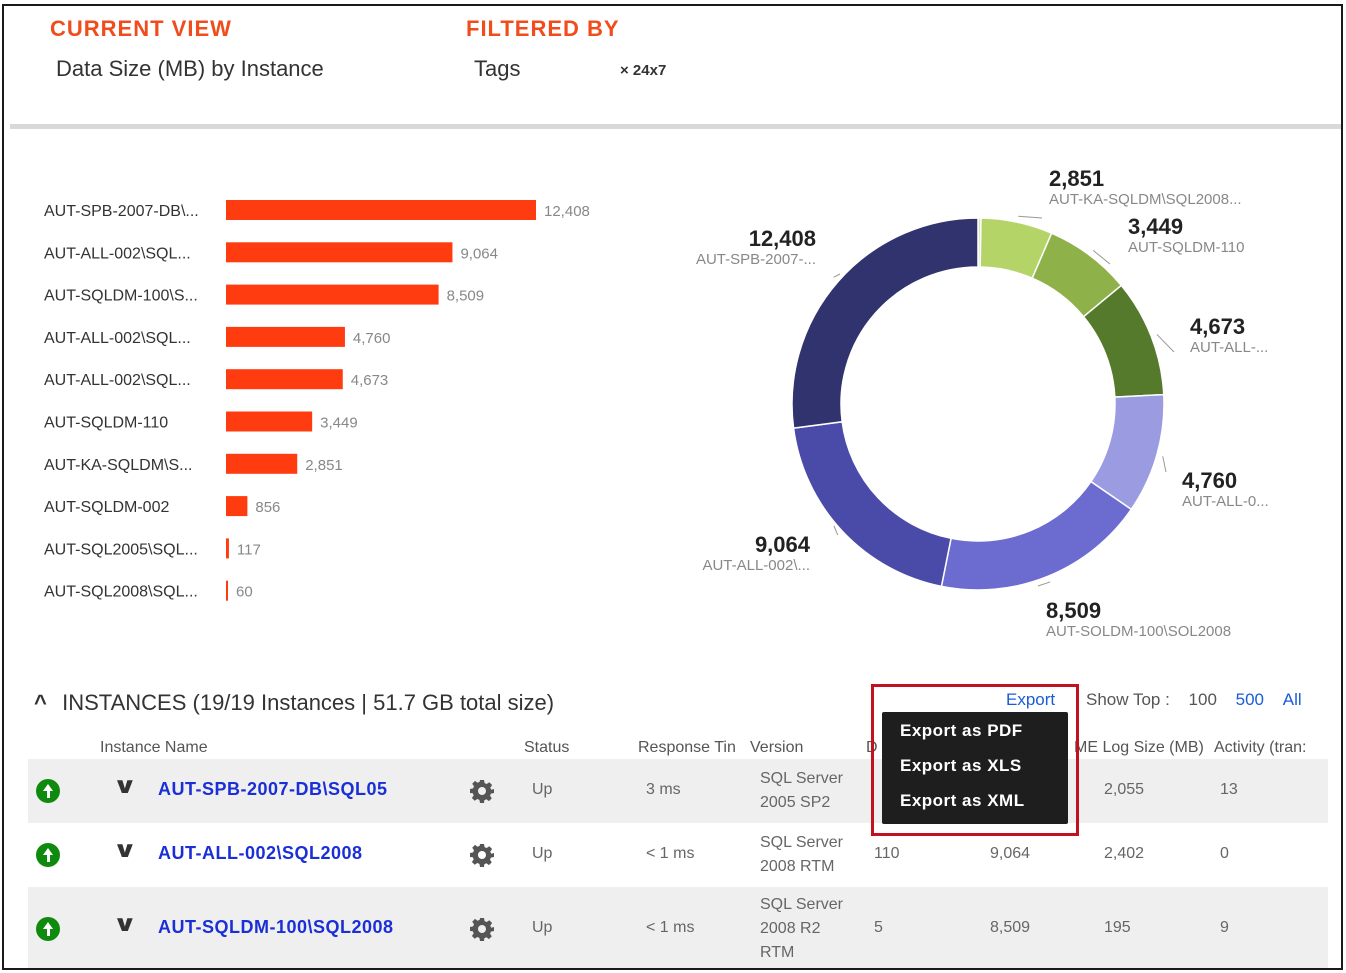 Image resolution: width=1346 pixels, height=973 pixels. Describe the element at coordinates (663, 789) in the screenshot. I see `response-time: 3 ms` at that location.